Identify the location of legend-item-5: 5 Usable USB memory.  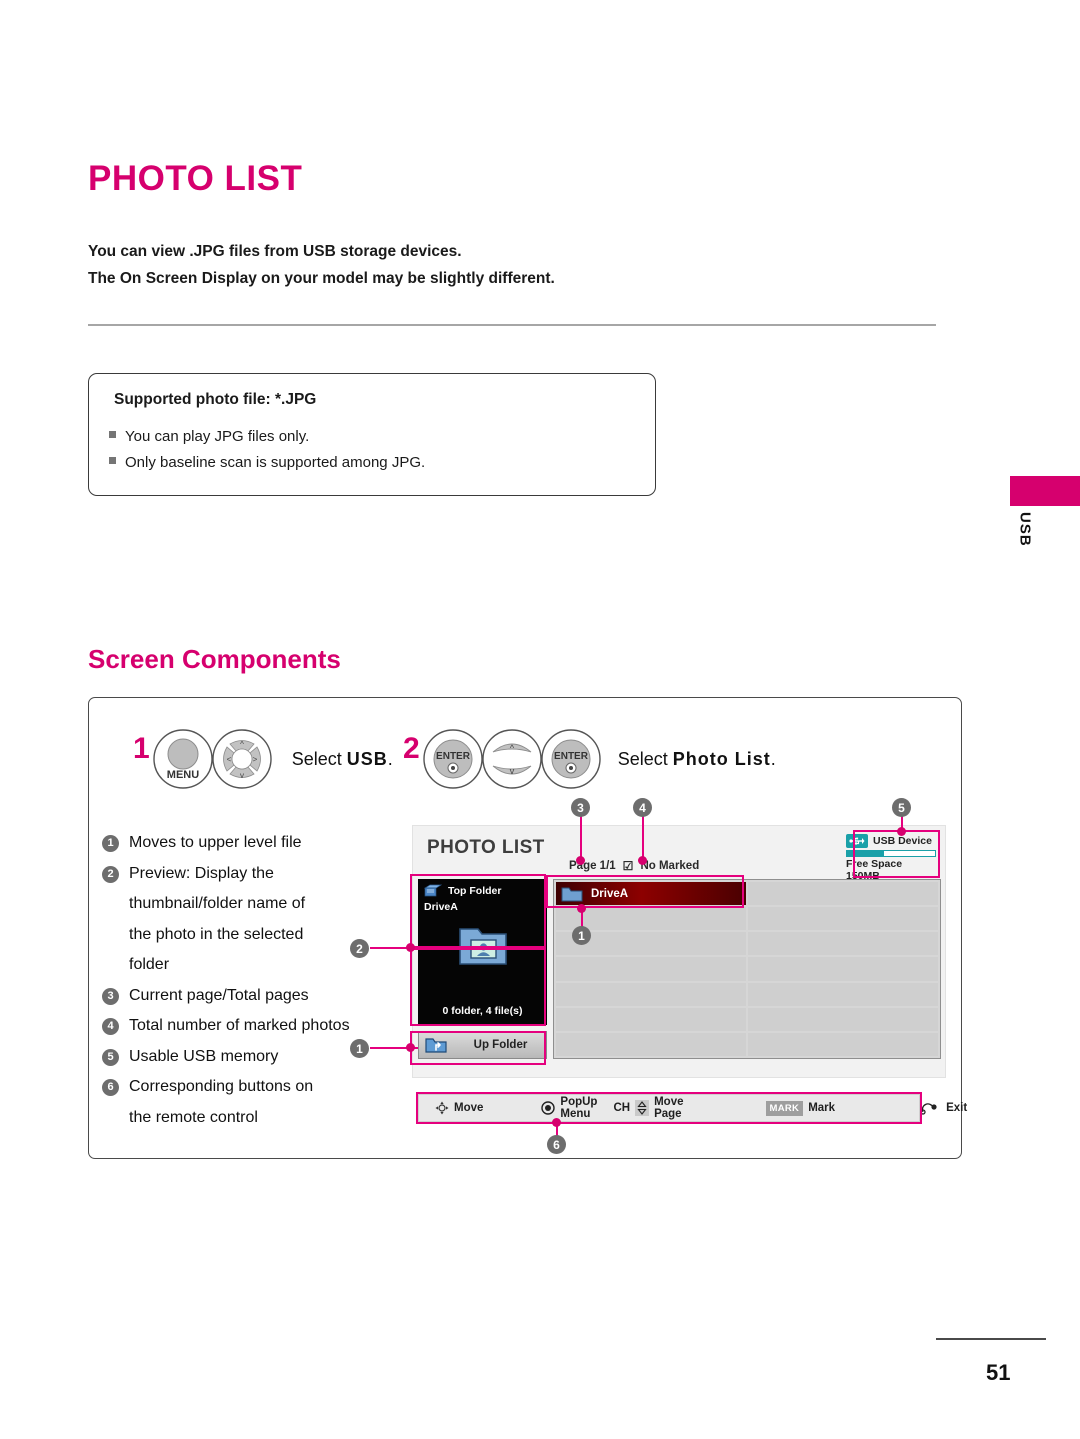
(252, 1057).